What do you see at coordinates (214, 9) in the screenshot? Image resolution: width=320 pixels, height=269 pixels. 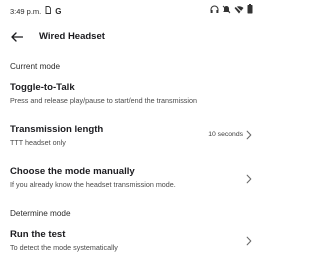 I see `headset-icon` at bounding box center [214, 9].